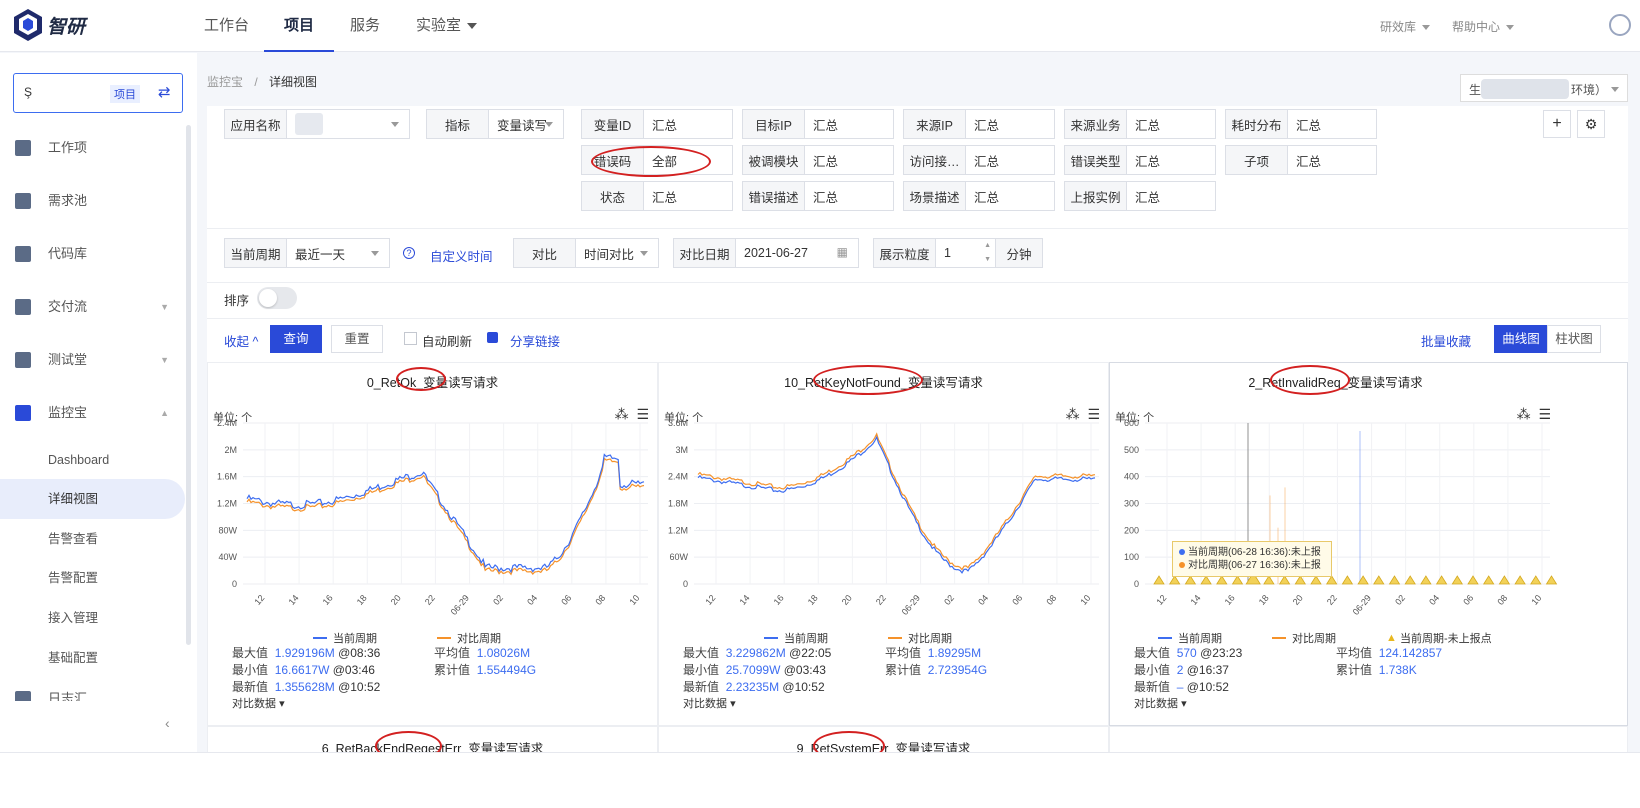 This screenshot has height=808, width=1640. What do you see at coordinates (410, 338) in the screenshot?
I see `auto-refresh-checkbox` at bounding box center [410, 338].